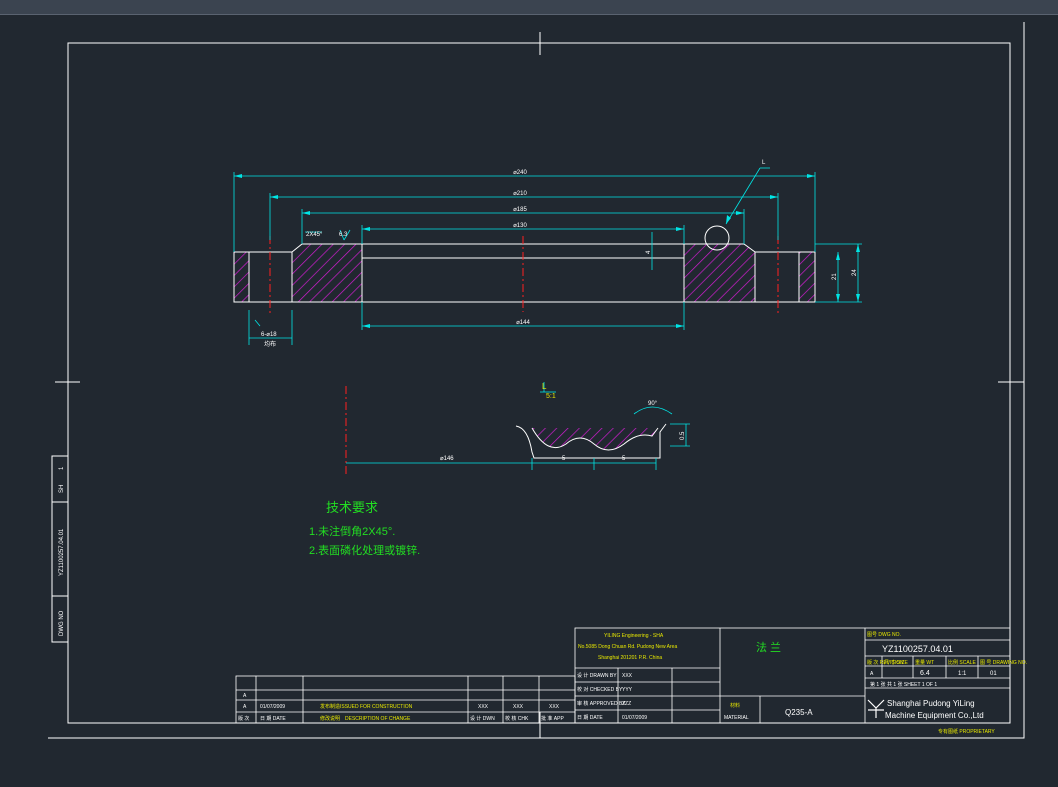 This screenshot has width=1058, height=787. I want to click on material-label-cn: 材料, so click(735, 705).